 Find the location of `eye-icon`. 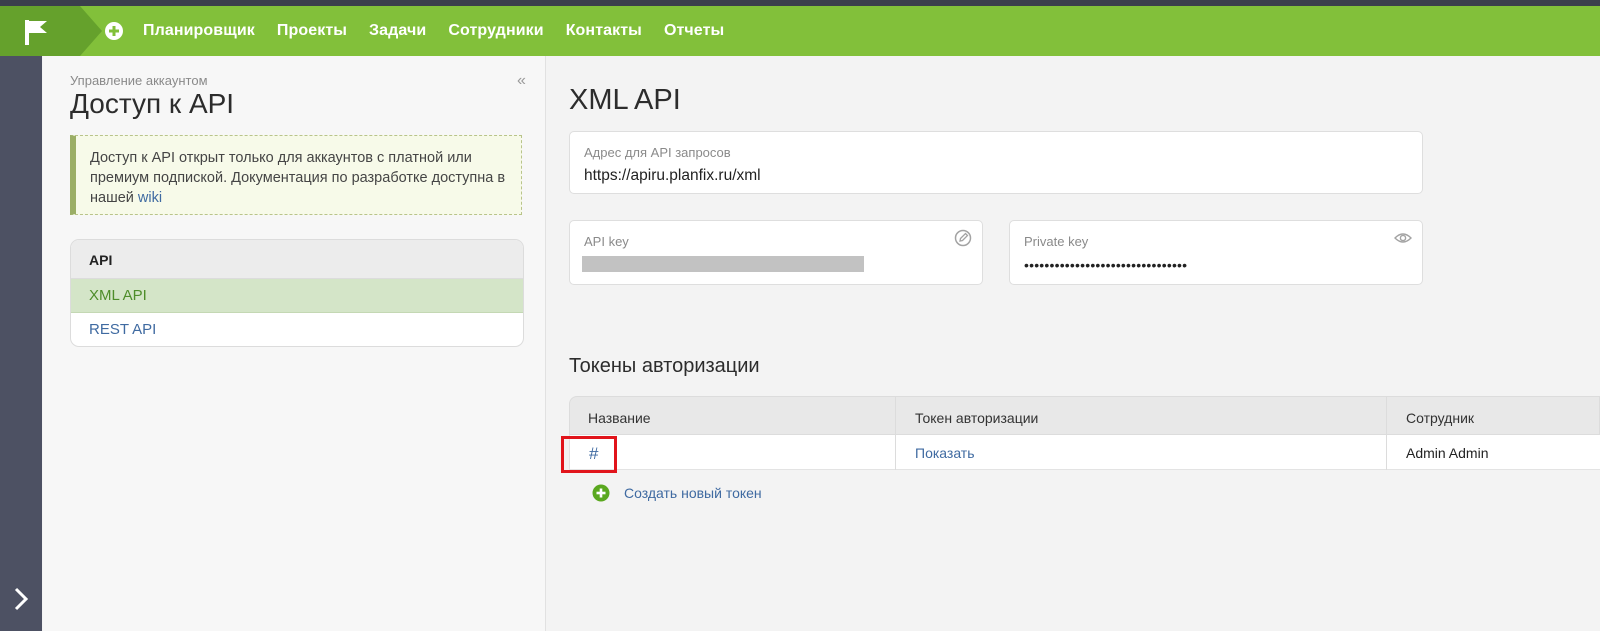

eye-icon is located at coordinates (1403, 238).